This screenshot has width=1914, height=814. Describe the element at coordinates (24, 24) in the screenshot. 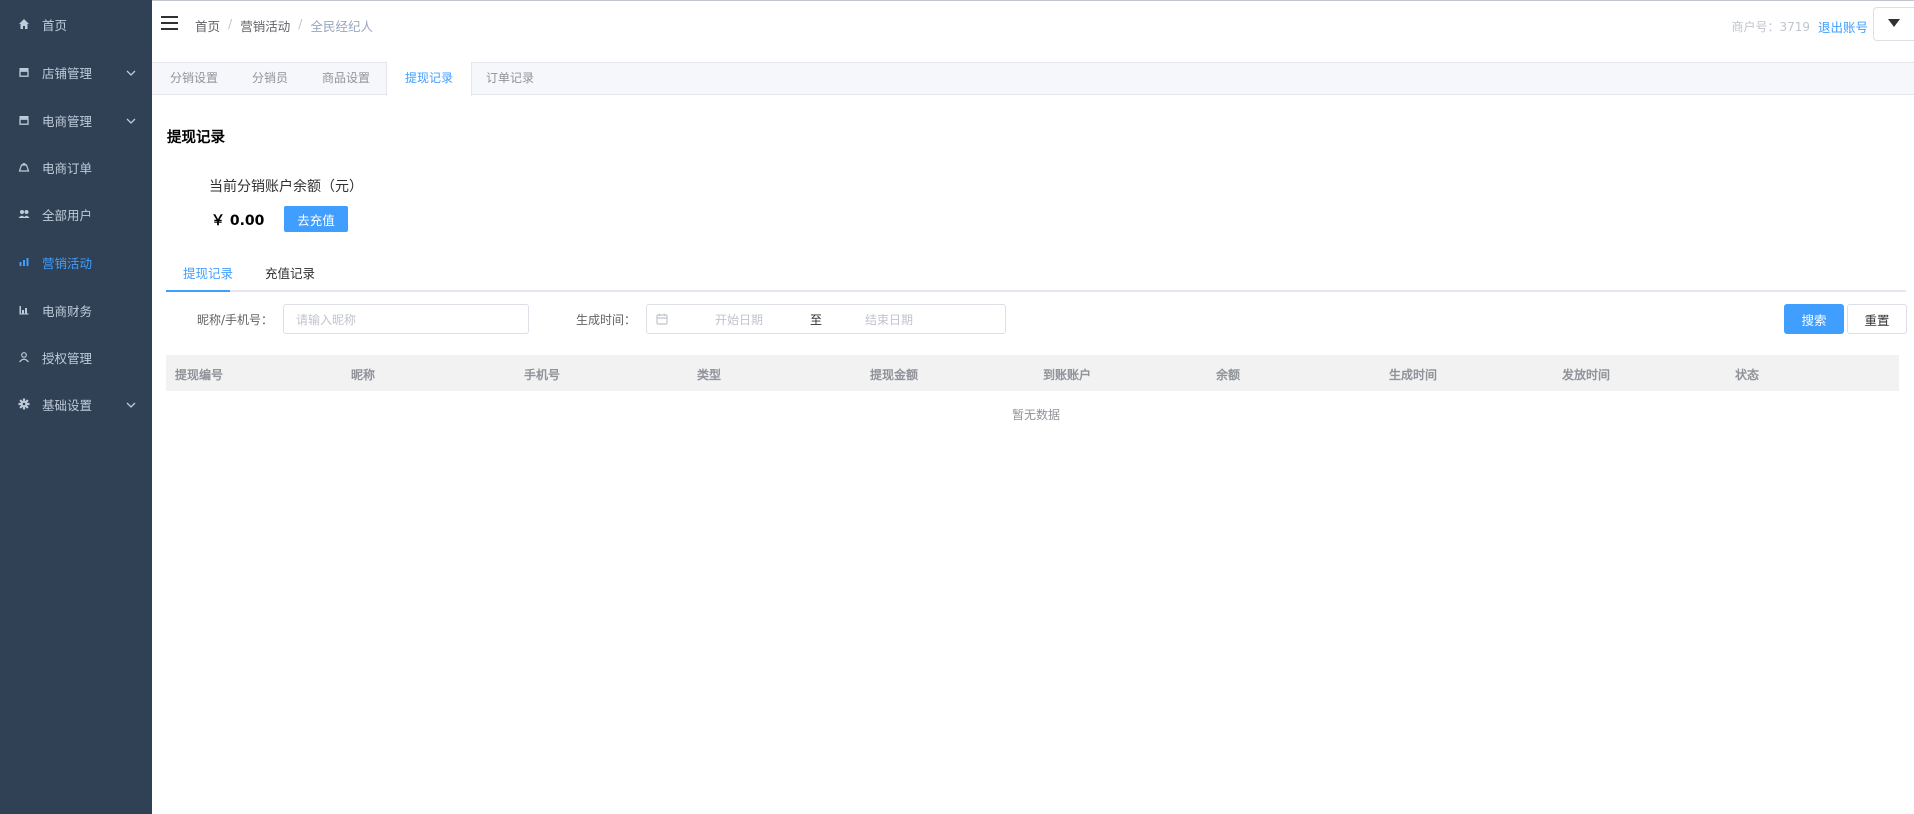

I see `home-icon` at that location.